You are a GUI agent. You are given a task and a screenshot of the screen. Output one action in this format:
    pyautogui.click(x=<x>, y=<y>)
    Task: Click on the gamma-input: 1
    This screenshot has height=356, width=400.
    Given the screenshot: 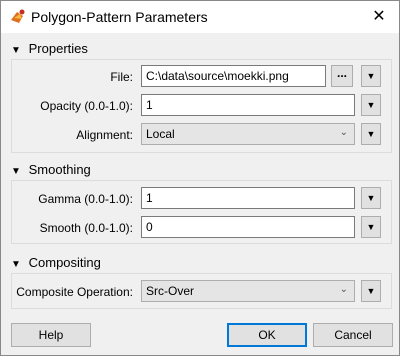 What is the action you would take?
    pyautogui.click(x=248, y=198)
    